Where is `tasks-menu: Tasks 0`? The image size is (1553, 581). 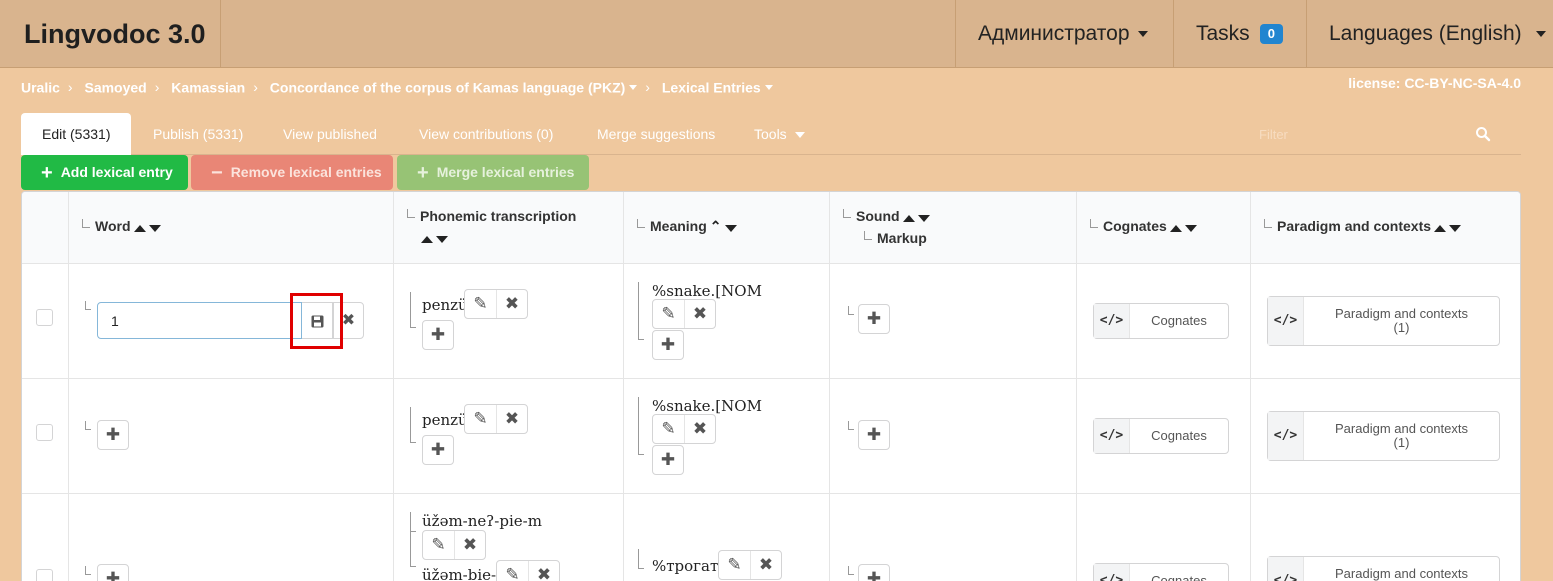 tasks-menu: Tasks 0 is located at coordinates (1239, 34).